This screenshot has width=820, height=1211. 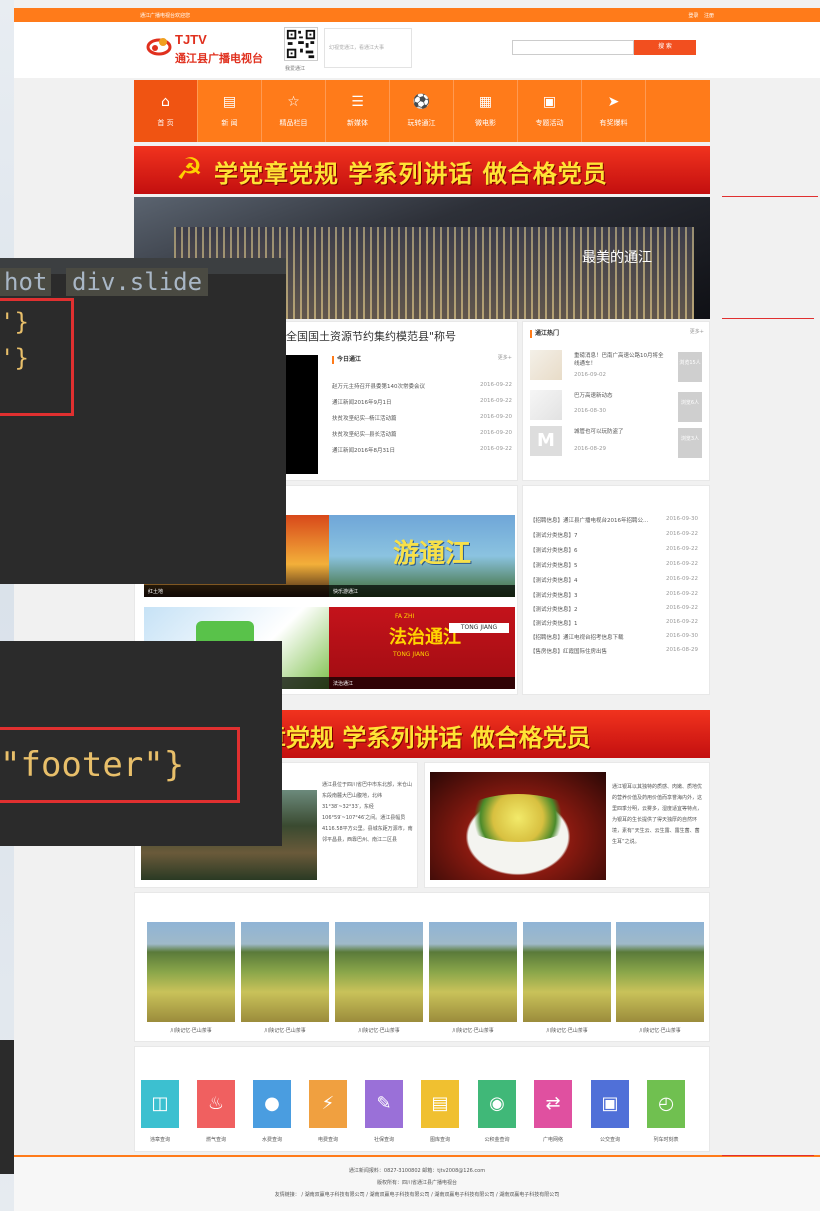 I want to click on announcement-item: 【招聘信息】通江电视台招考信息下载 2016-09-30, so click(x=614, y=640).